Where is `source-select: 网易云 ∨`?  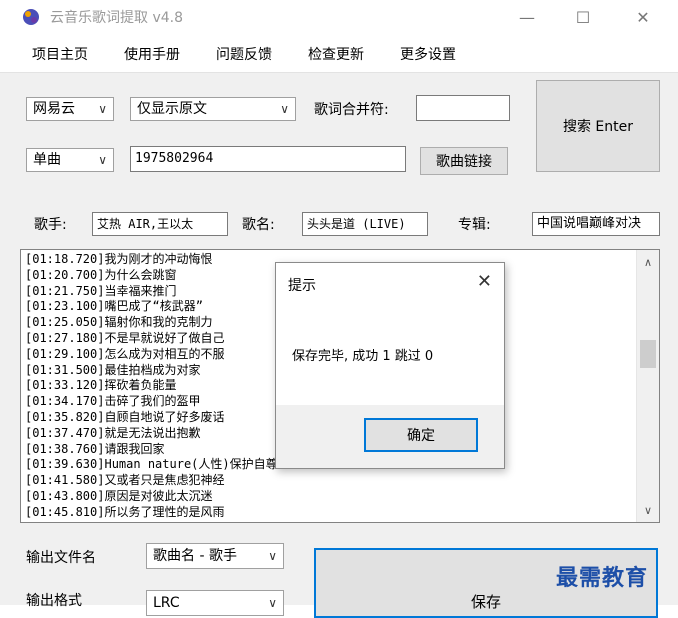 source-select: 网易云 ∨ is located at coordinates (70, 109).